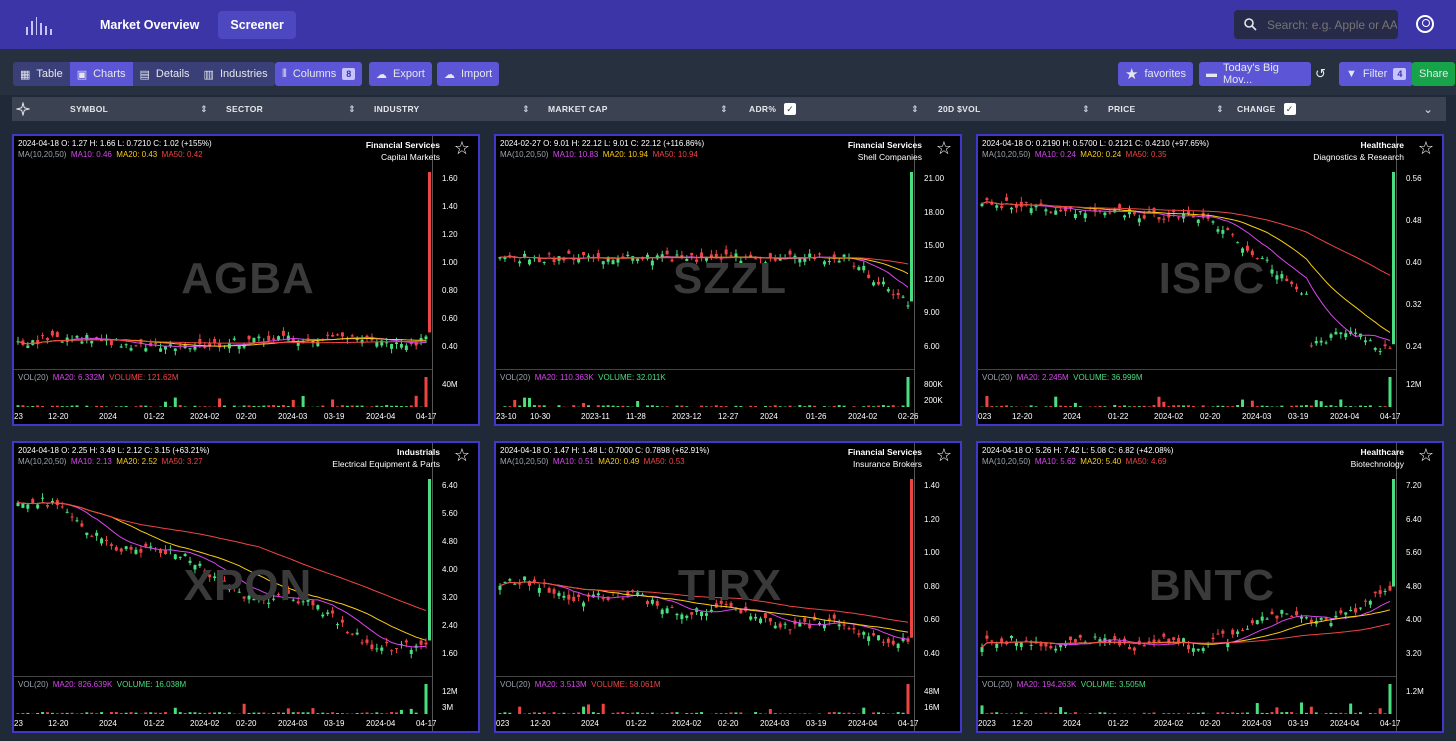 This screenshot has width=1456, height=741. What do you see at coordinates (101, 74) in the screenshot?
I see `tab-charts: ▣ Charts` at bounding box center [101, 74].